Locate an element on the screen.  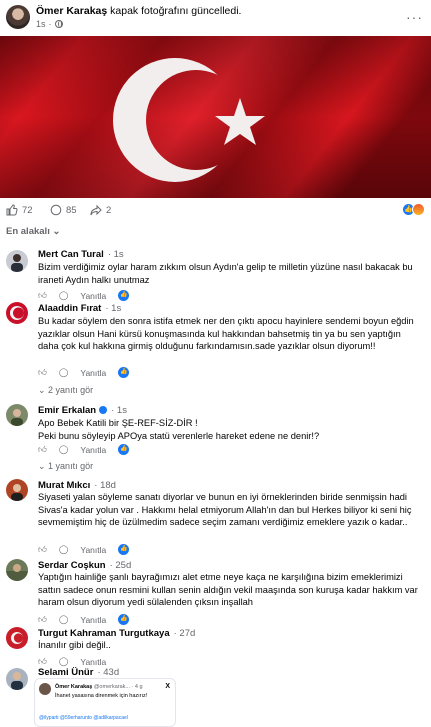
comment-count: 85 is located at coordinates (63, 210).